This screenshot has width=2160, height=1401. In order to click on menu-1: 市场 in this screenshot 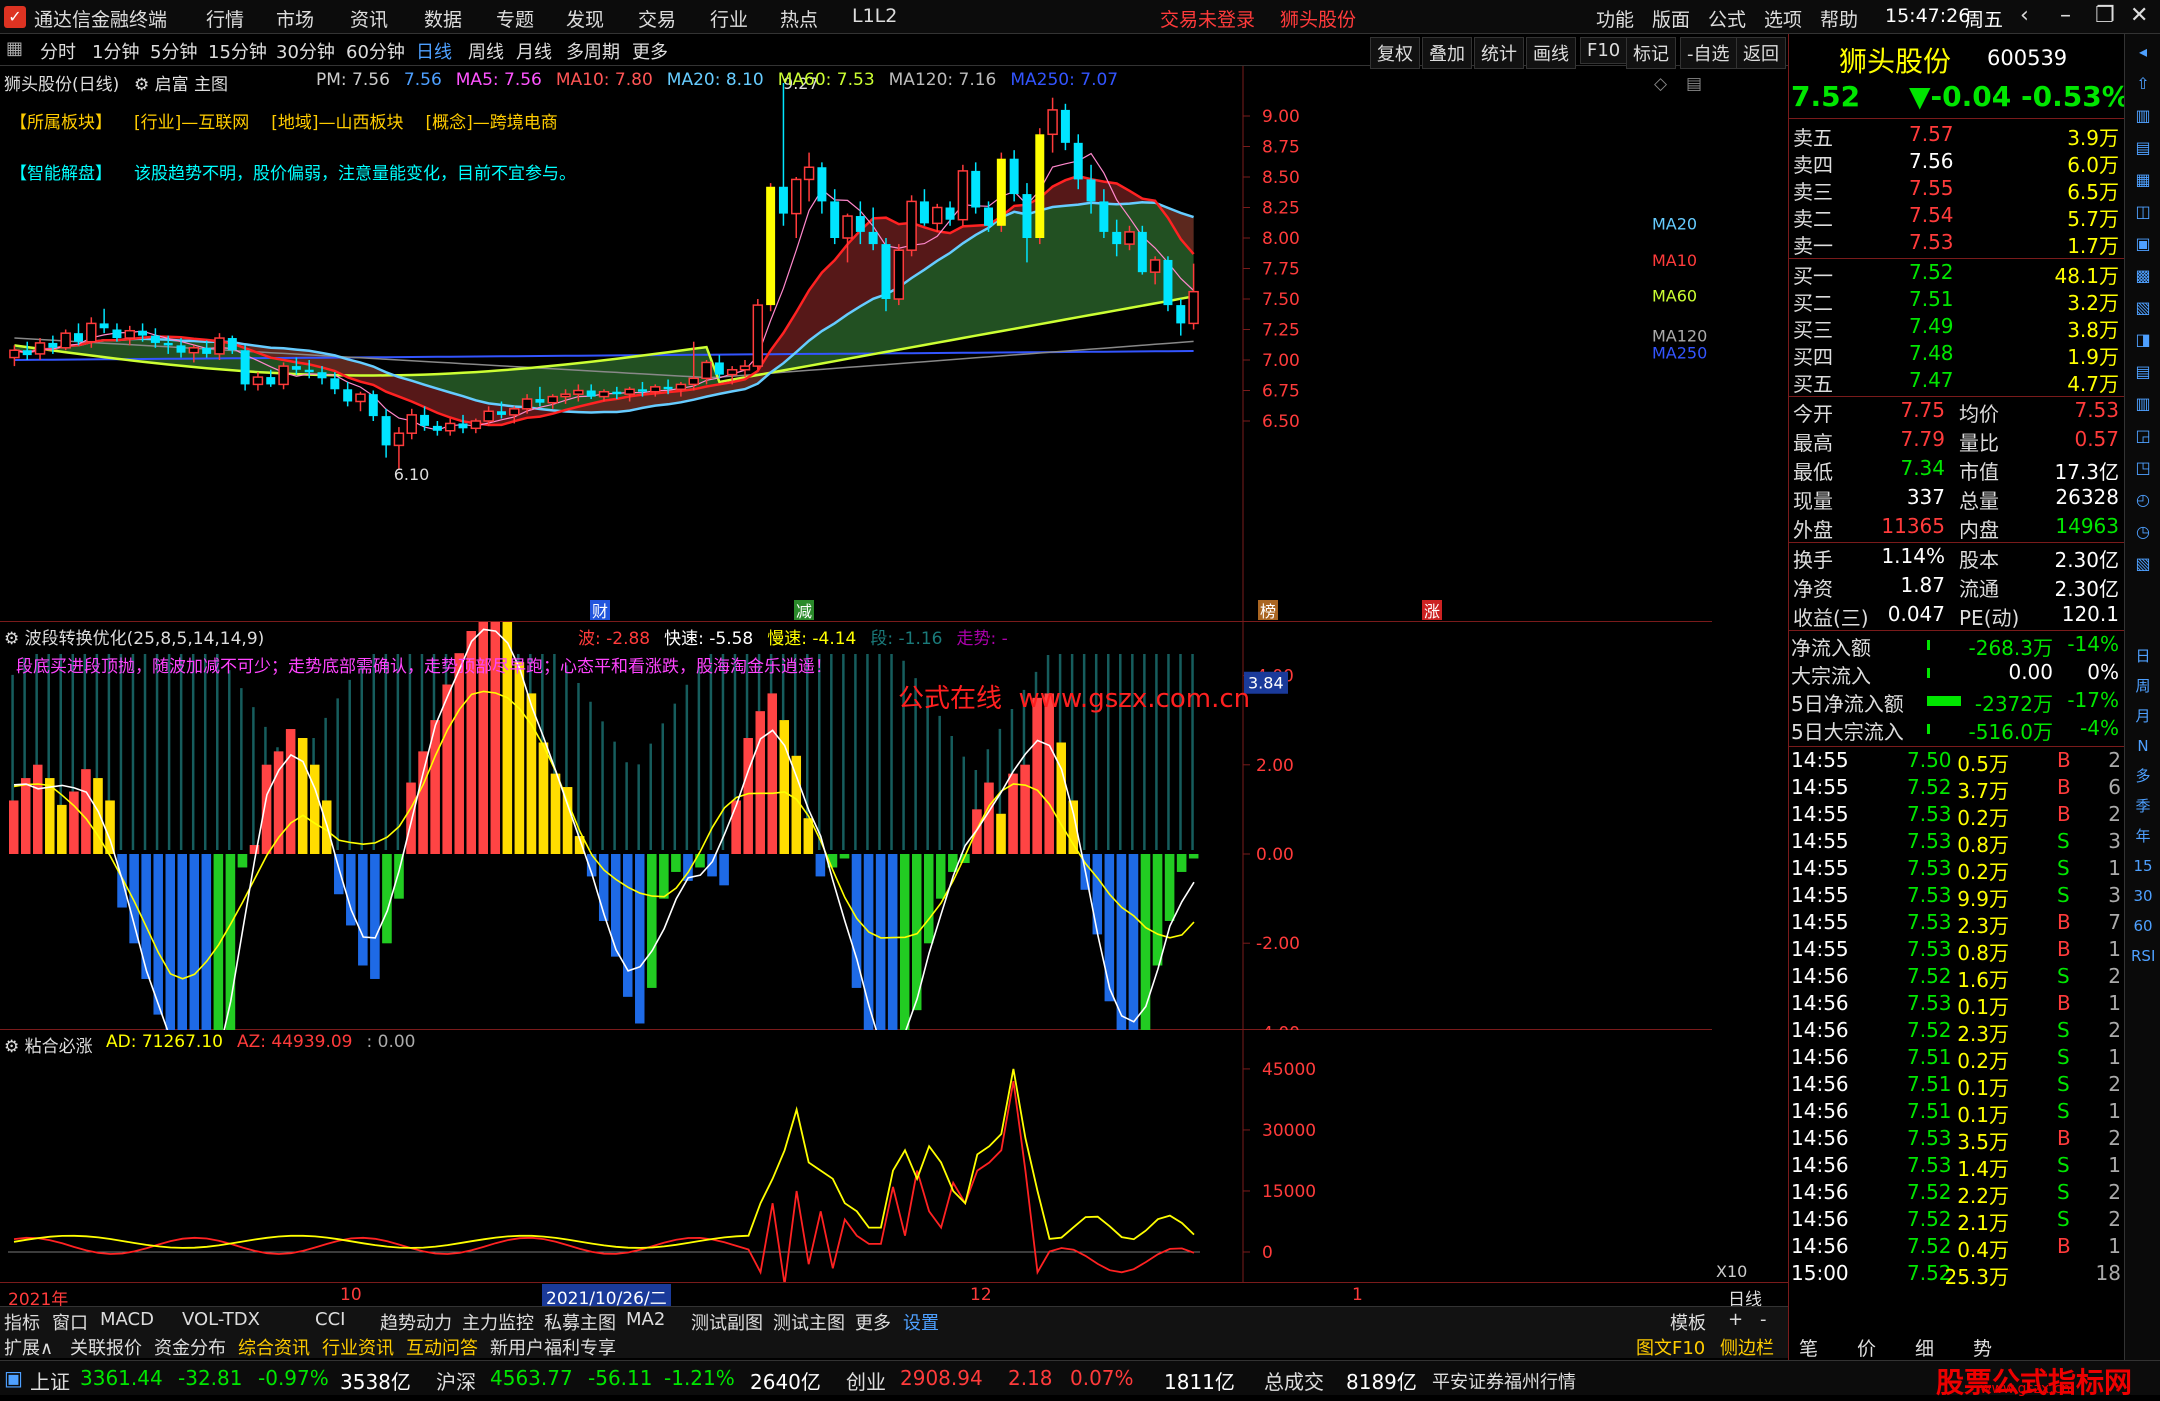, I will do `click(295, 18)`.